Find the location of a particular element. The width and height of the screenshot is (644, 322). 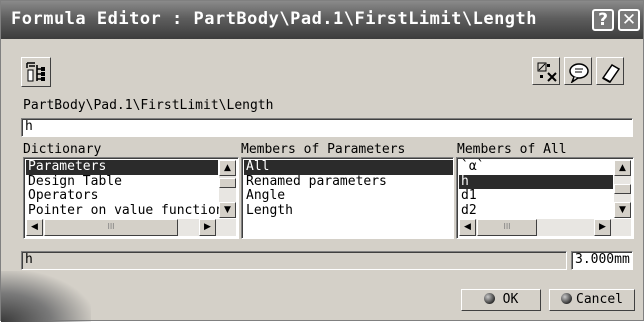

dictionary-label: Dictionary is located at coordinates (62, 149).